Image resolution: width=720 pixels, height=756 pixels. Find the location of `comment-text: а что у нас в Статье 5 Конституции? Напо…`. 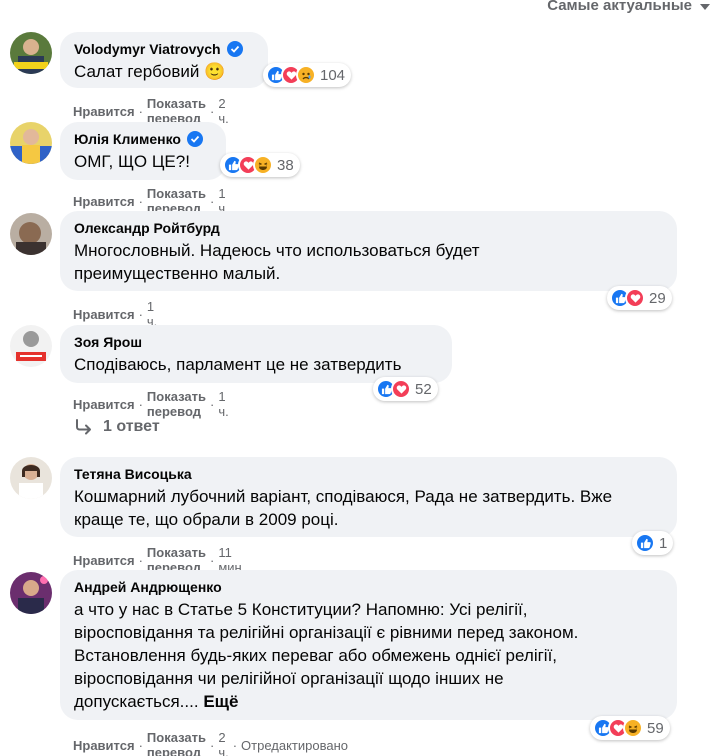

comment-text: а что у нас в Статье 5 Конституции? Напо… is located at coordinates (368, 655).